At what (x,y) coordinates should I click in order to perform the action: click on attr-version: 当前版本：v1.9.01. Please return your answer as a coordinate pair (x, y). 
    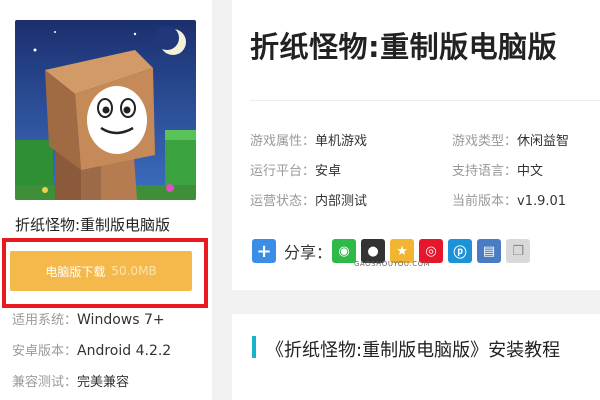
    Looking at the image, I should click on (509, 199).